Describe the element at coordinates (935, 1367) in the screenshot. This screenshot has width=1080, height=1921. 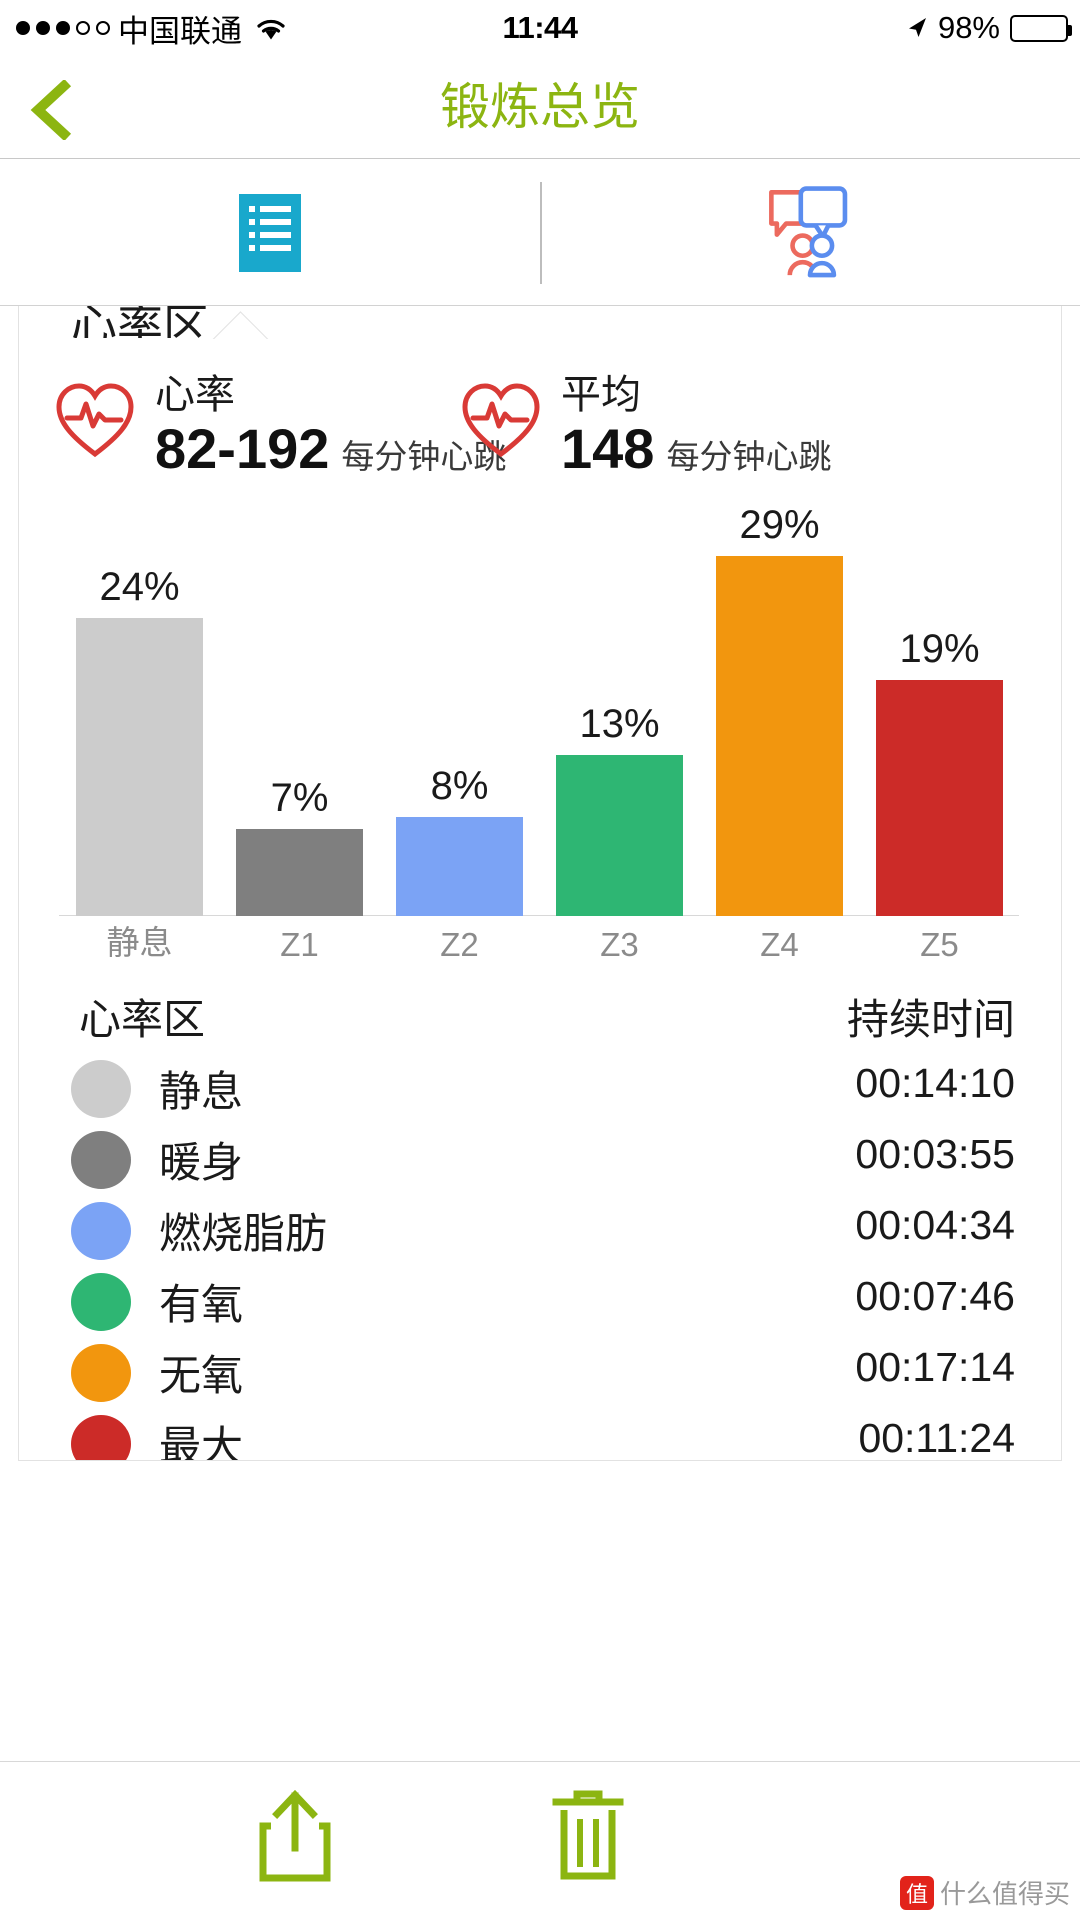
I see `zone-duration: 00:17:14` at that location.